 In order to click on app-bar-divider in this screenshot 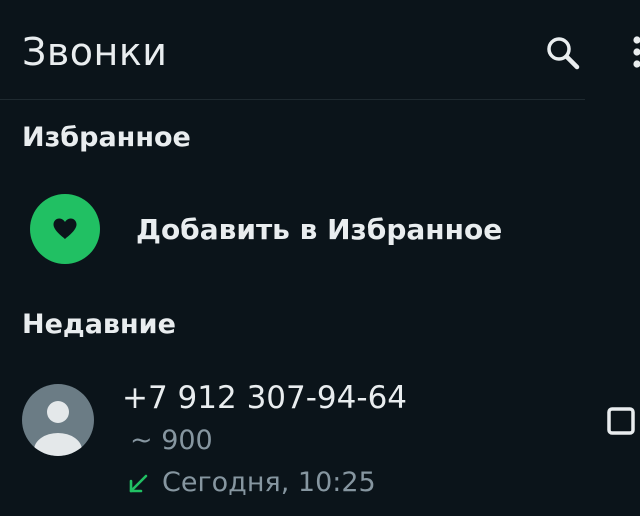, I will do `click(292, 99)`.